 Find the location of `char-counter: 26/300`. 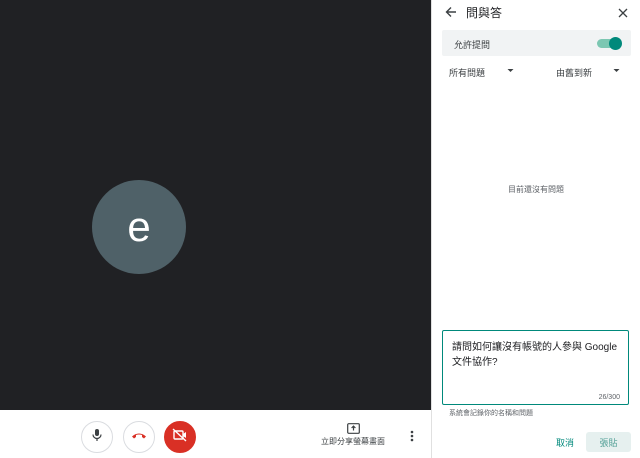

char-counter: 26/300 is located at coordinates (609, 397).